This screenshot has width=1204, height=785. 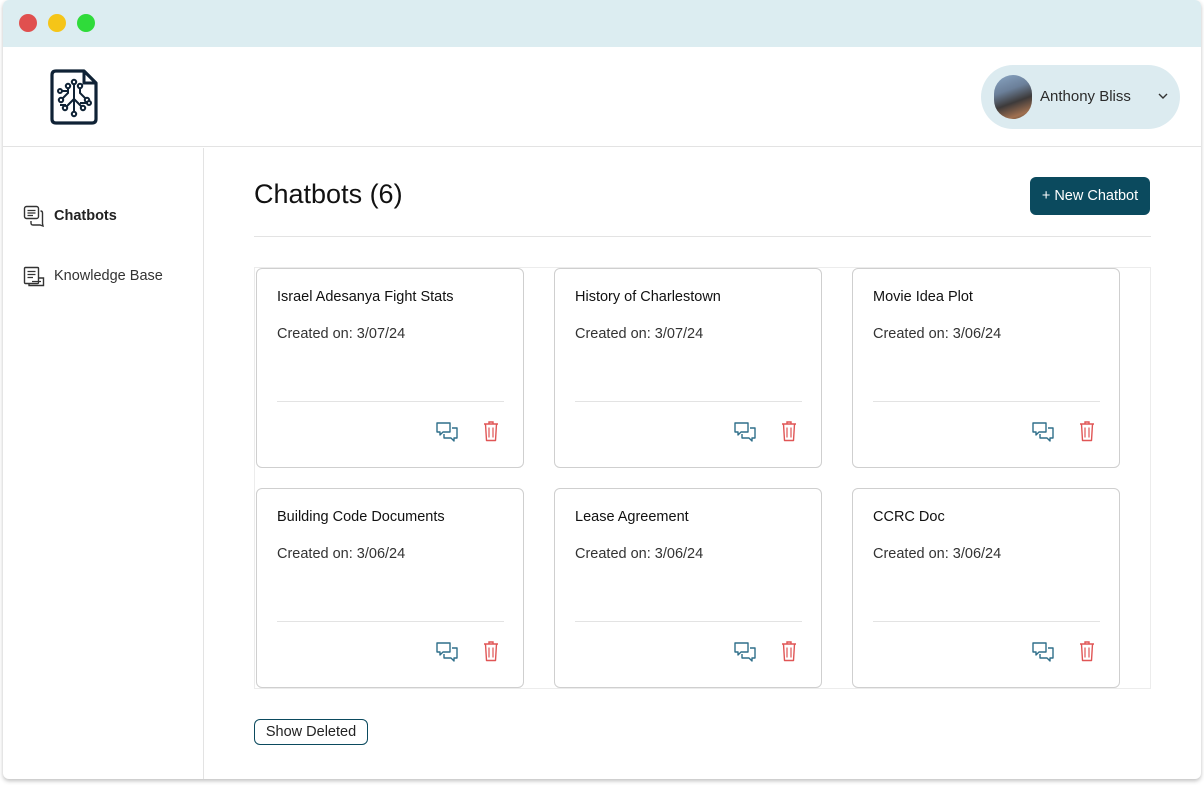 What do you see at coordinates (33, 216) in the screenshot?
I see `chat-list-icon` at bounding box center [33, 216].